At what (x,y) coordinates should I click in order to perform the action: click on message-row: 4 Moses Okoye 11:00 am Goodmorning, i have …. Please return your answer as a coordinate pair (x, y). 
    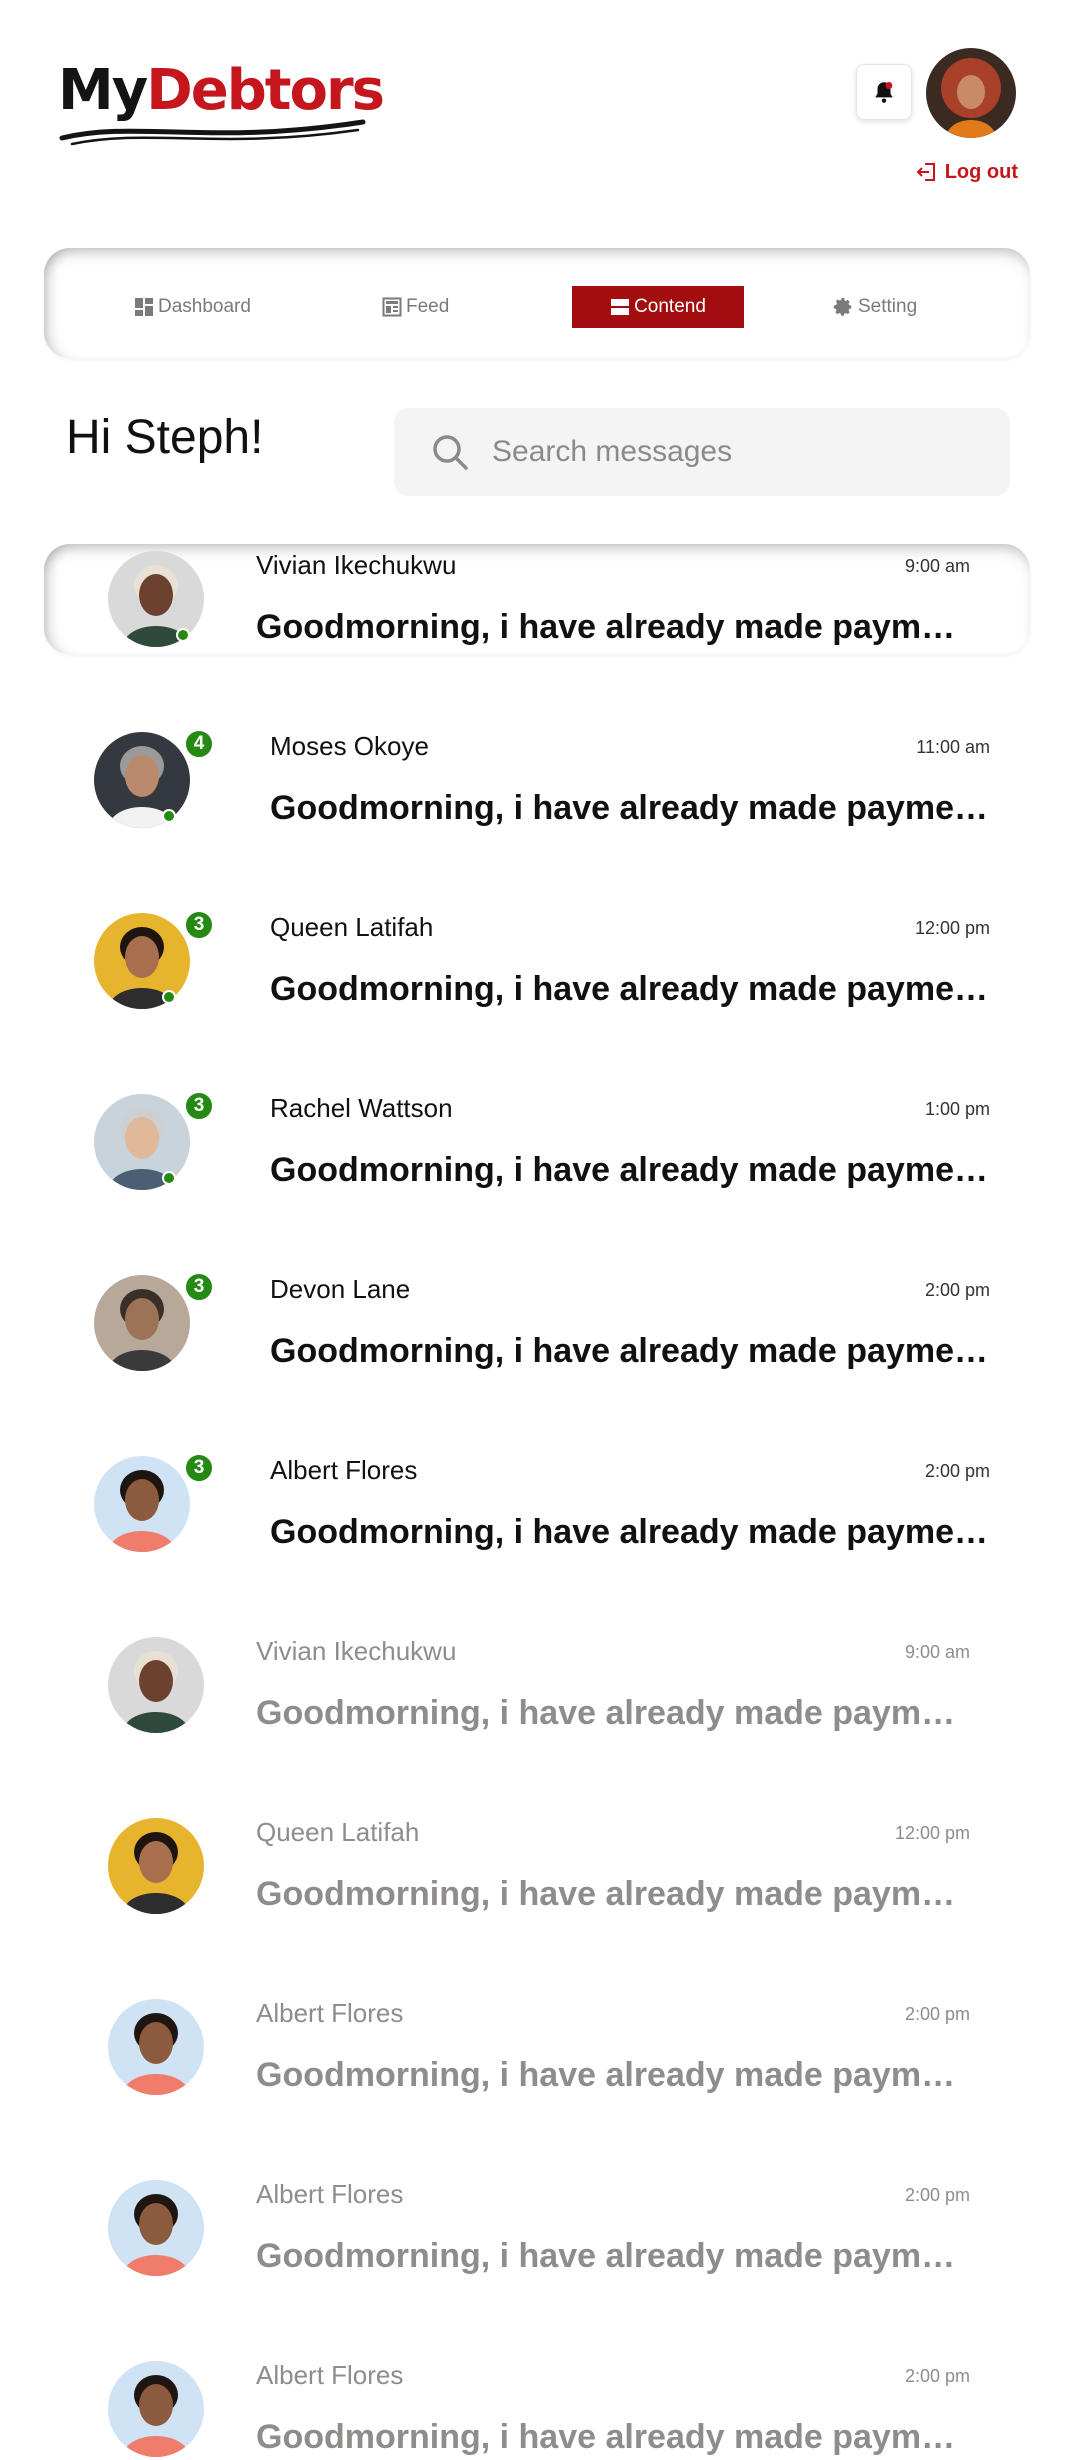
    Looking at the image, I should click on (537, 780).